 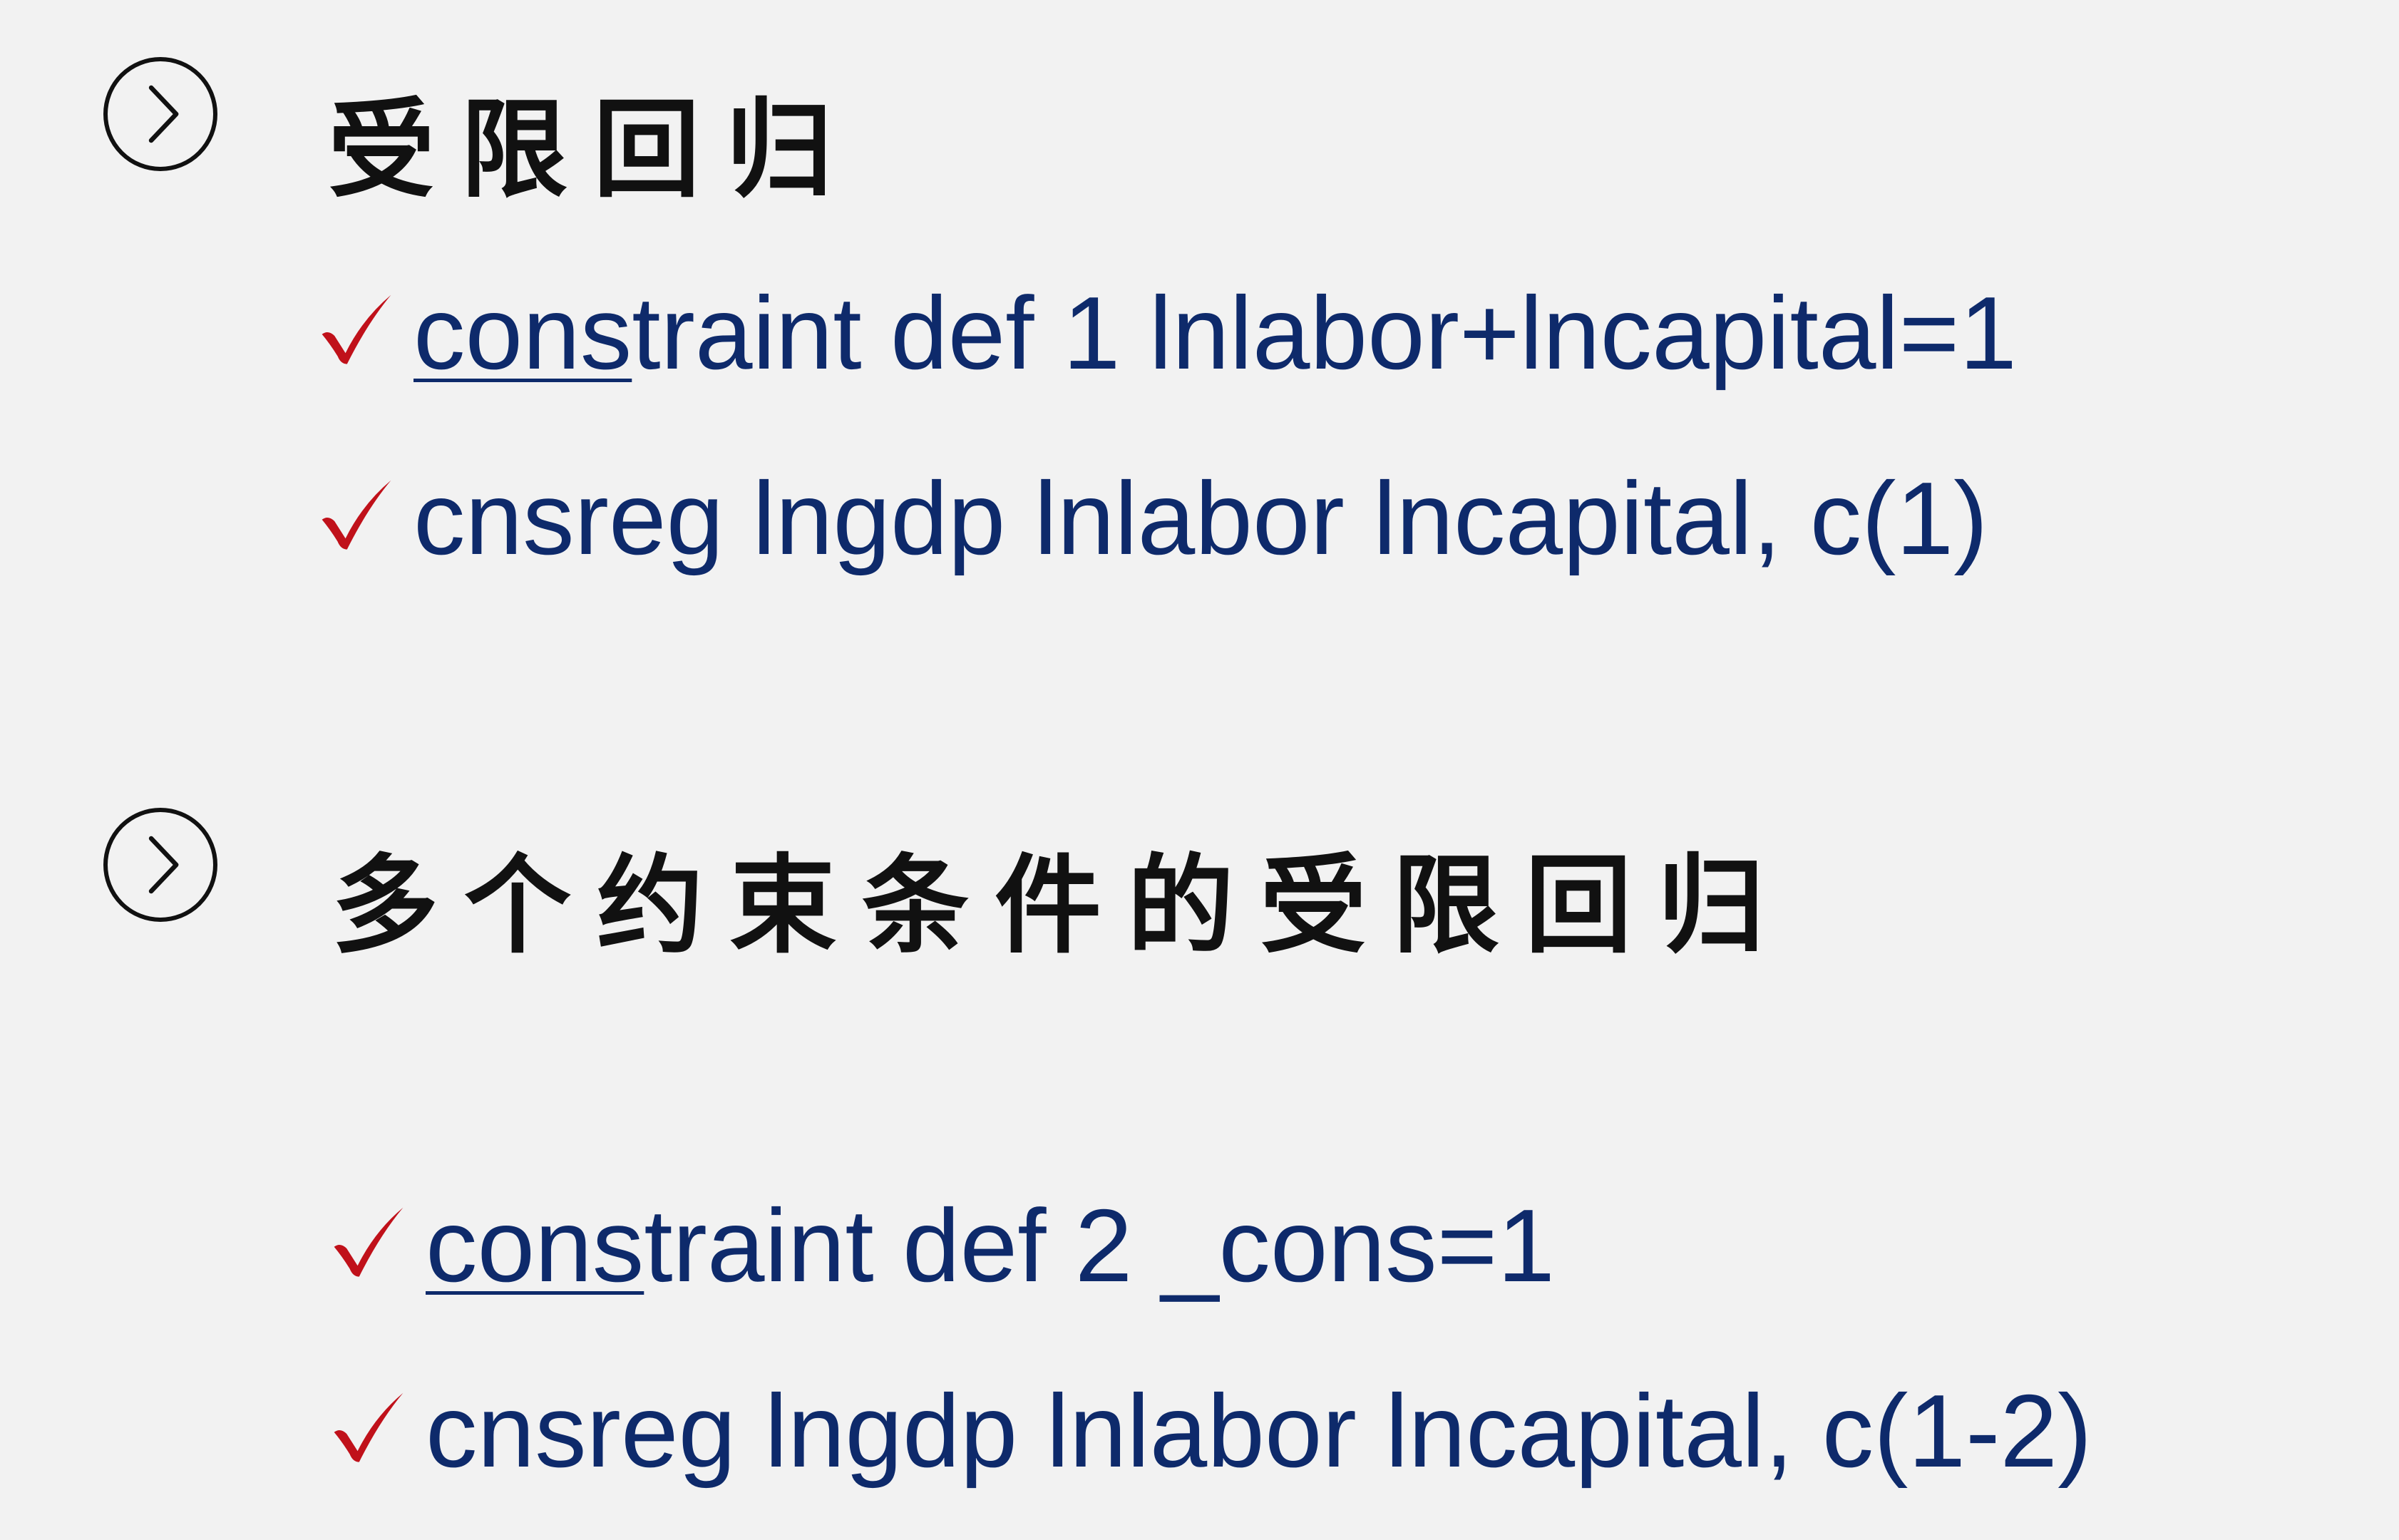 I want to click on command-text: constraint def 2 _cons=1, so click(x=991, y=1246).